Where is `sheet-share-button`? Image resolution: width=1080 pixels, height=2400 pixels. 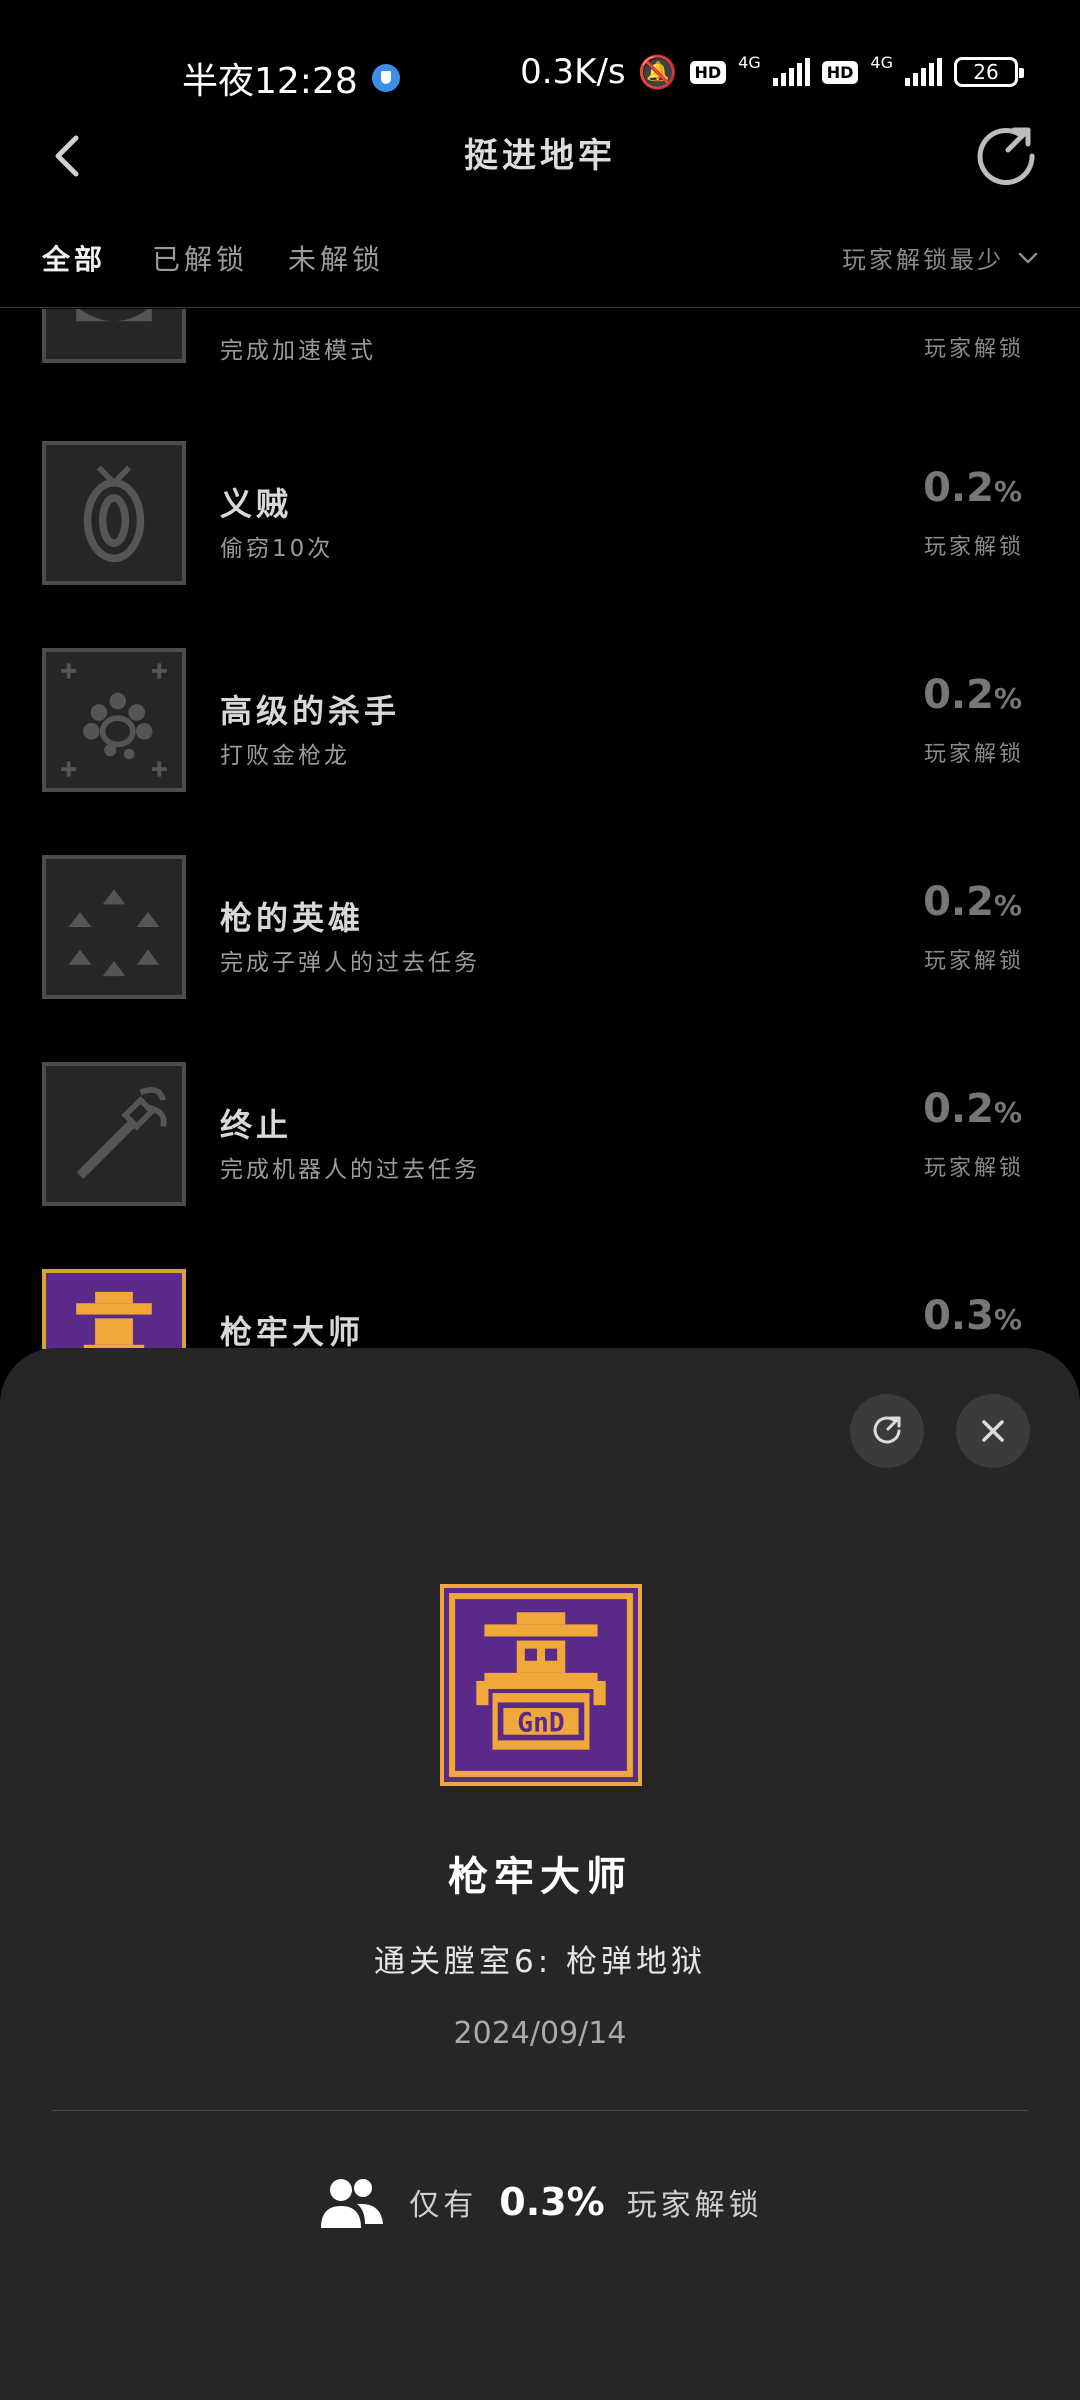
sheet-share-button is located at coordinates (887, 1431).